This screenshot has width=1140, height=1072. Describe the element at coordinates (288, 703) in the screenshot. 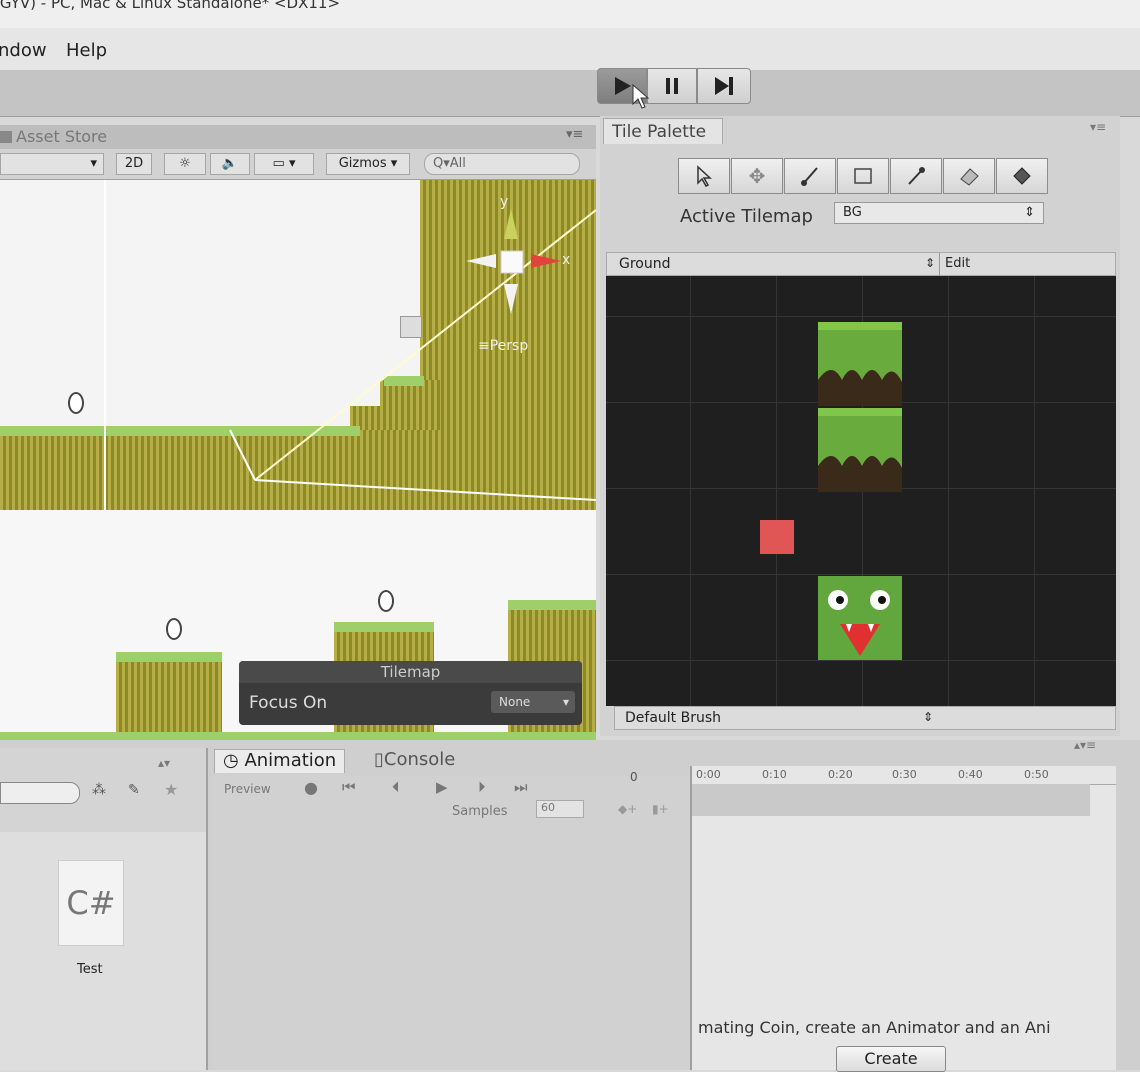

I see `focus-on-label: Focus On` at that location.